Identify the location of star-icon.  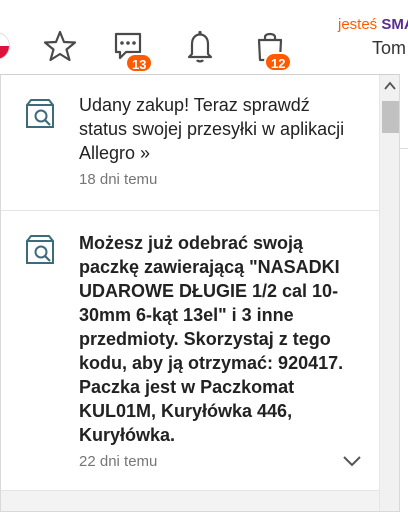
(60, 46).